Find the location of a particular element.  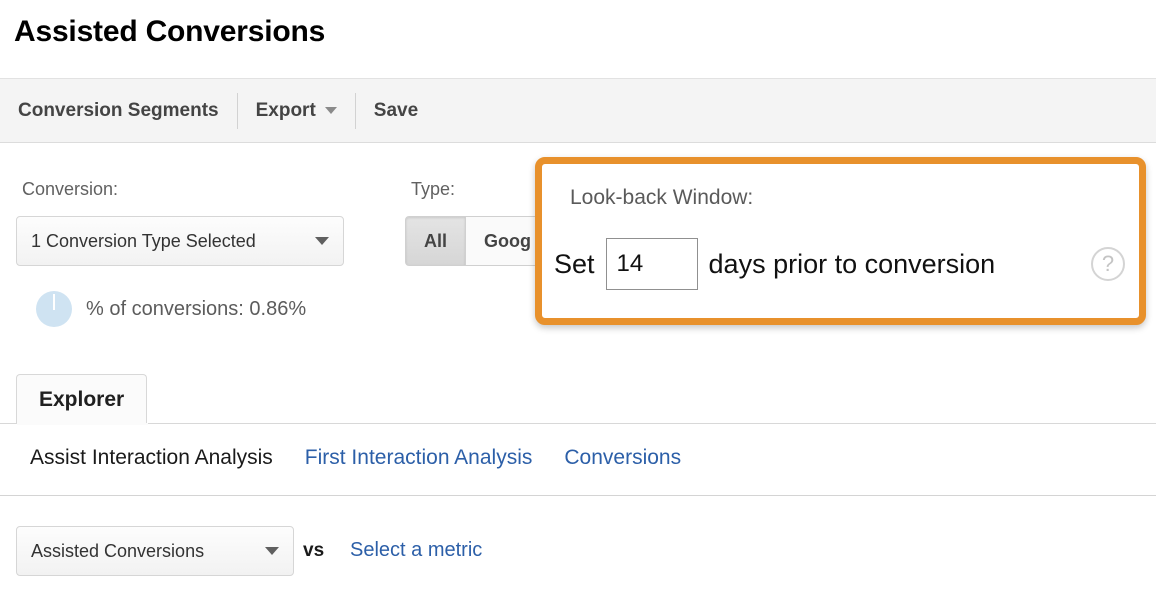

conversion-field-label: Conversion: is located at coordinates (70, 189).